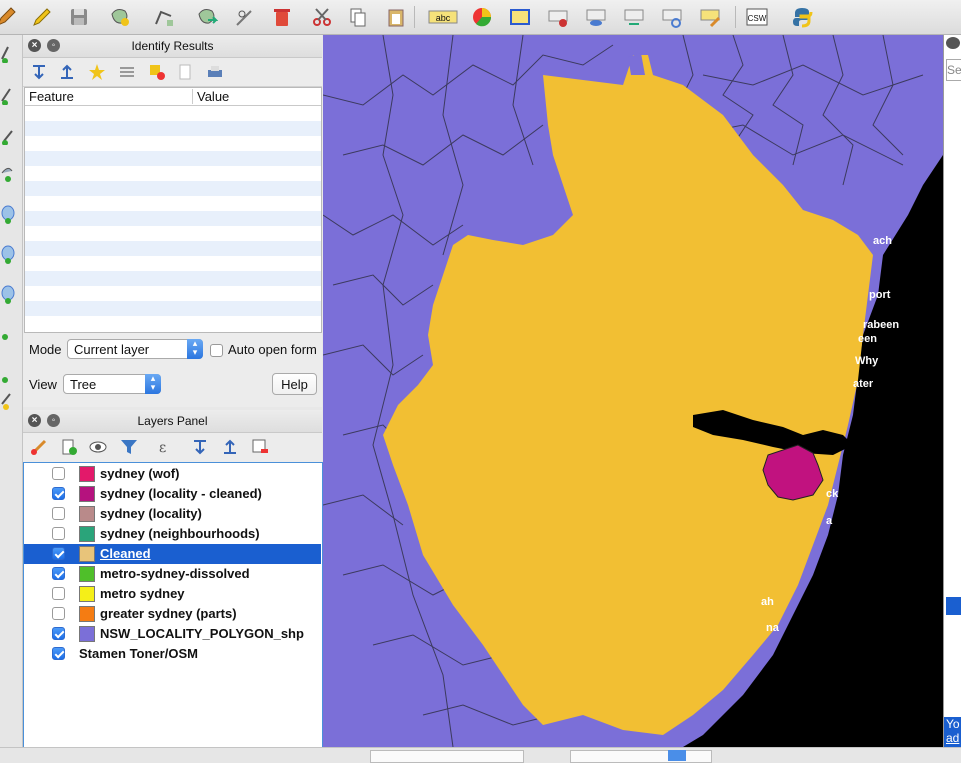 The height and width of the screenshot is (763, 961). I want to click on show-label-icon, so click(596, 17).